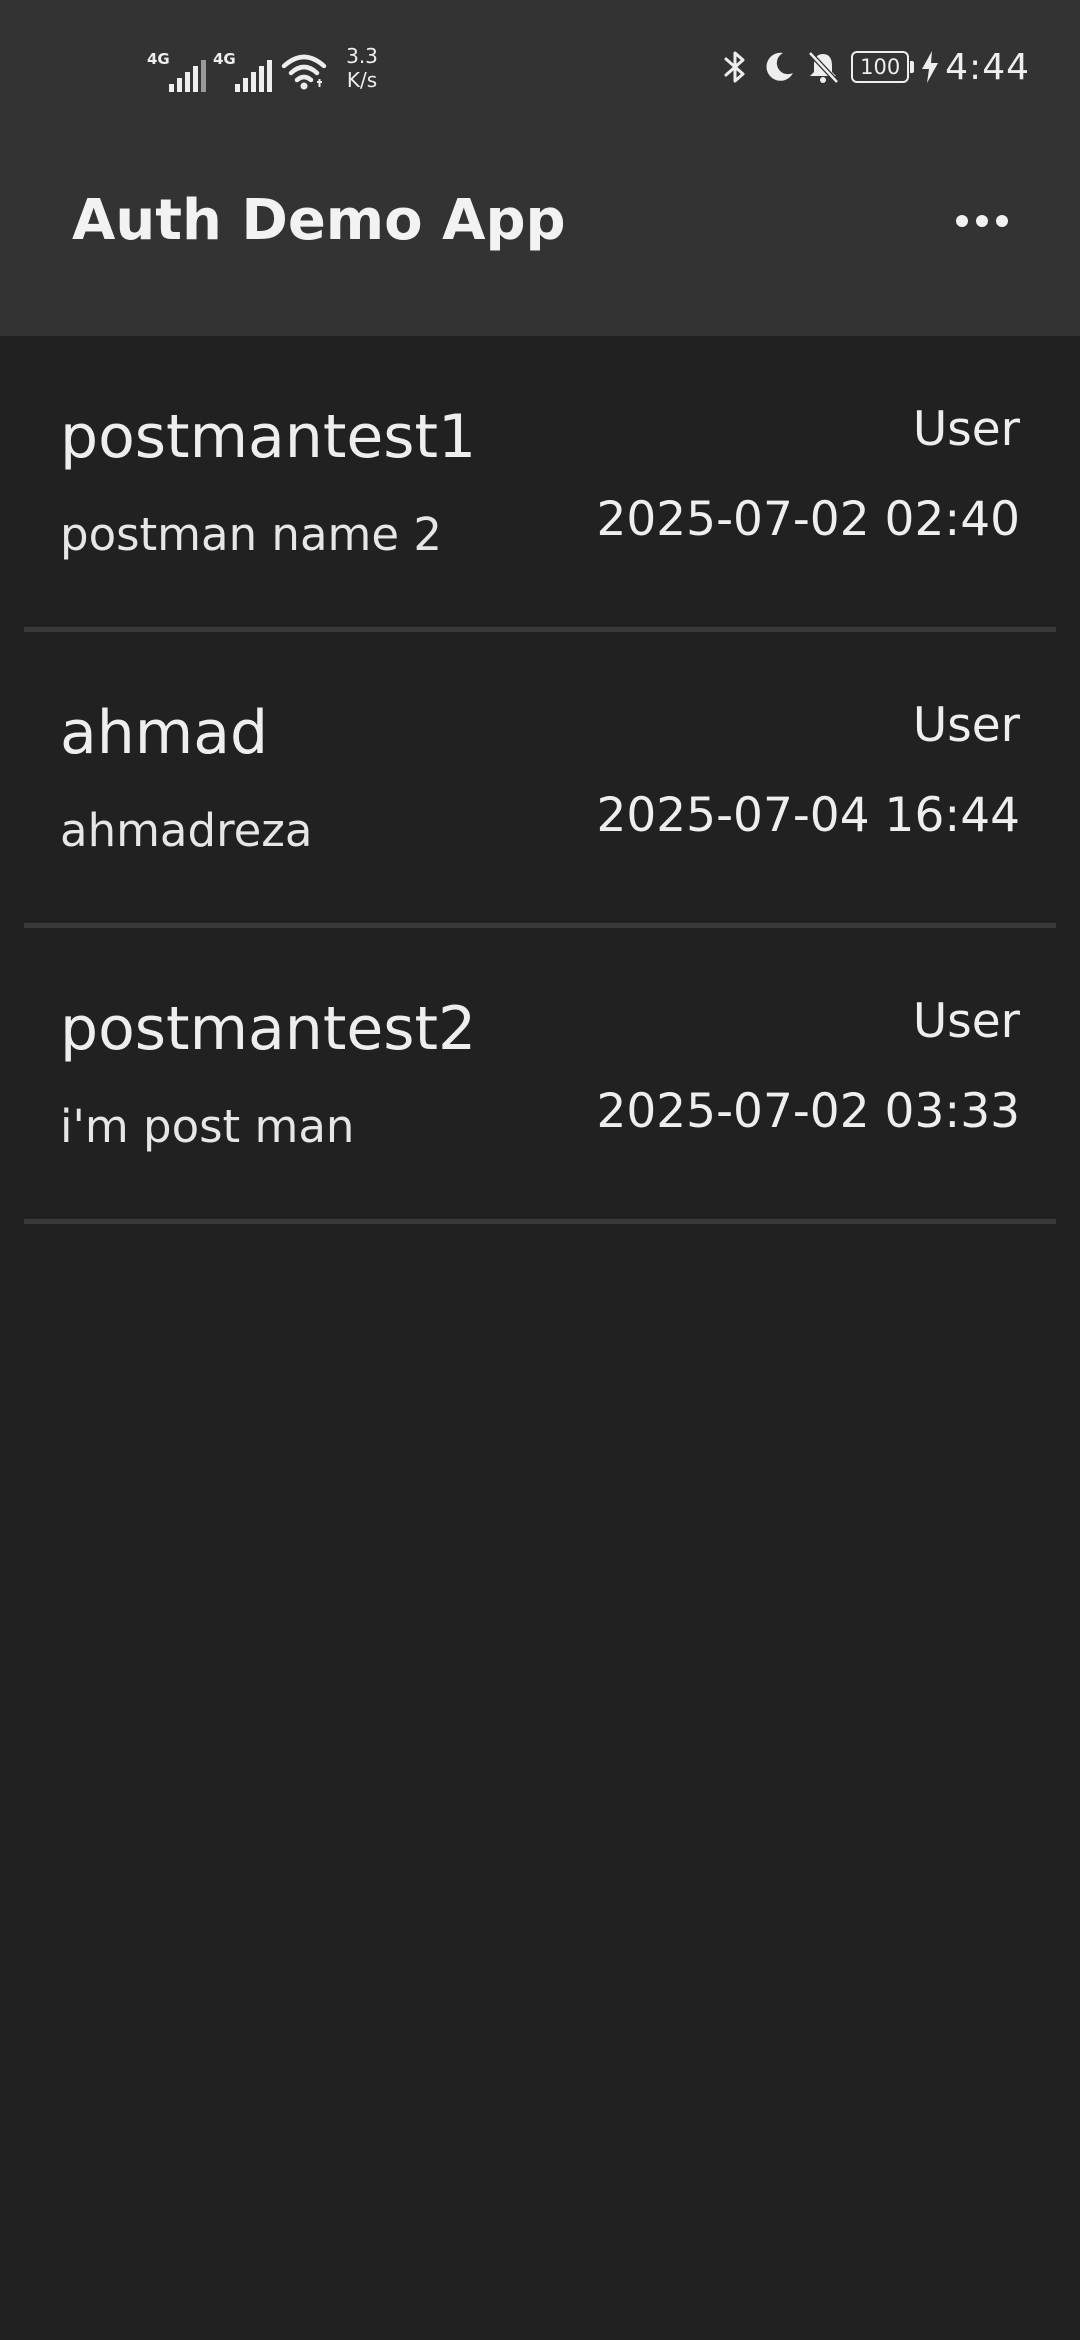  What do you see at coordinates (930, 67) in the screenshot?
I see `charging-bolt-icon` at bounding box center [930, 67].